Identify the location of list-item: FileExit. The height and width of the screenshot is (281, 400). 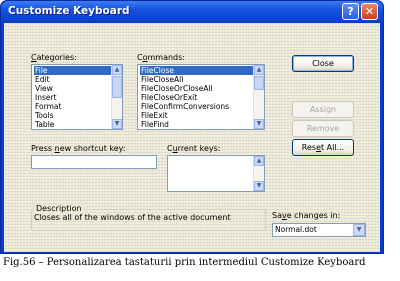
(154, 115).